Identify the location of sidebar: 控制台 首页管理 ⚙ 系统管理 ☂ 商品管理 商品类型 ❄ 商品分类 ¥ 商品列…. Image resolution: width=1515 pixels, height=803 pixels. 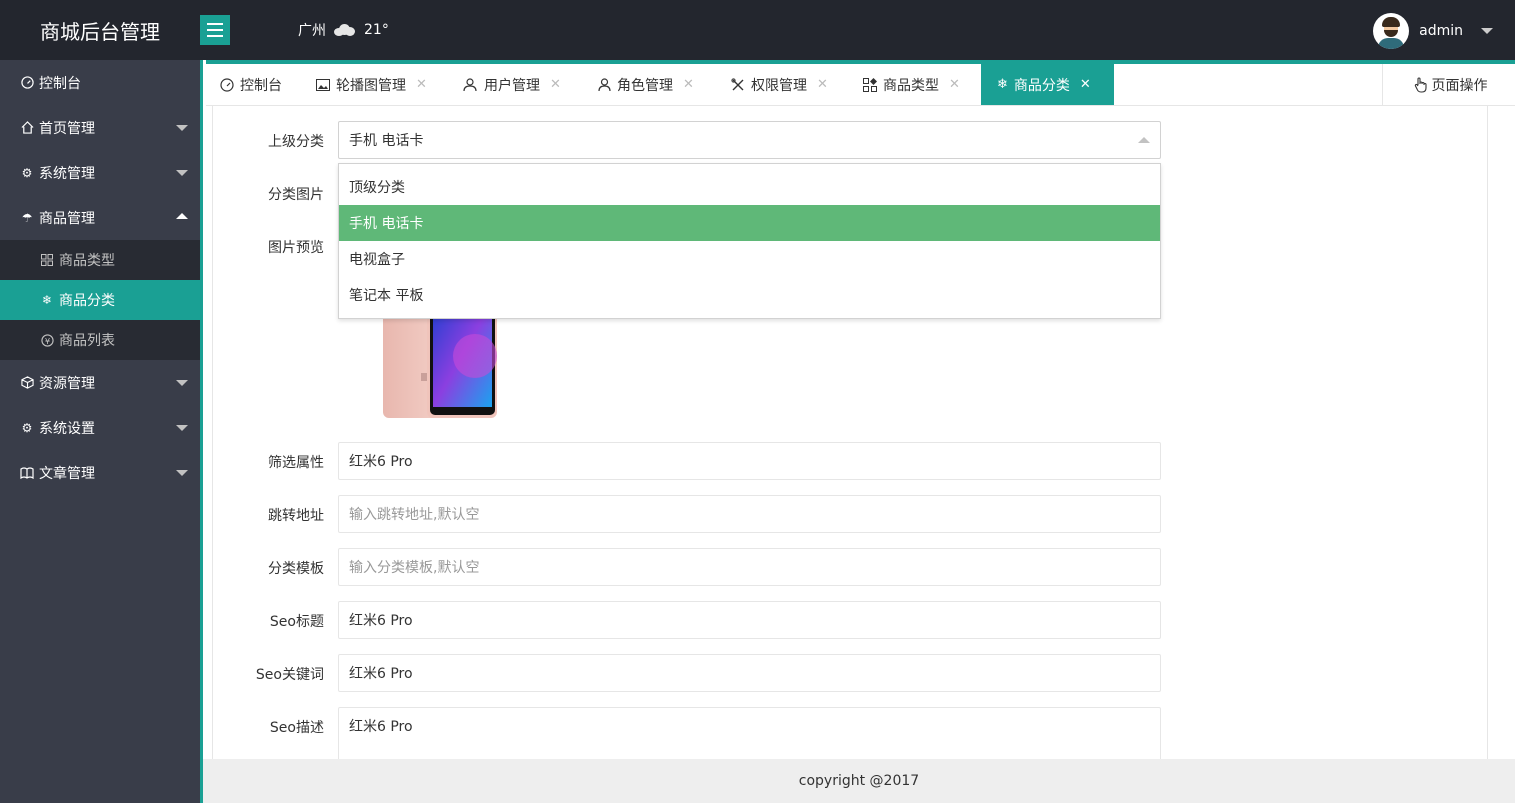
(100, 431).